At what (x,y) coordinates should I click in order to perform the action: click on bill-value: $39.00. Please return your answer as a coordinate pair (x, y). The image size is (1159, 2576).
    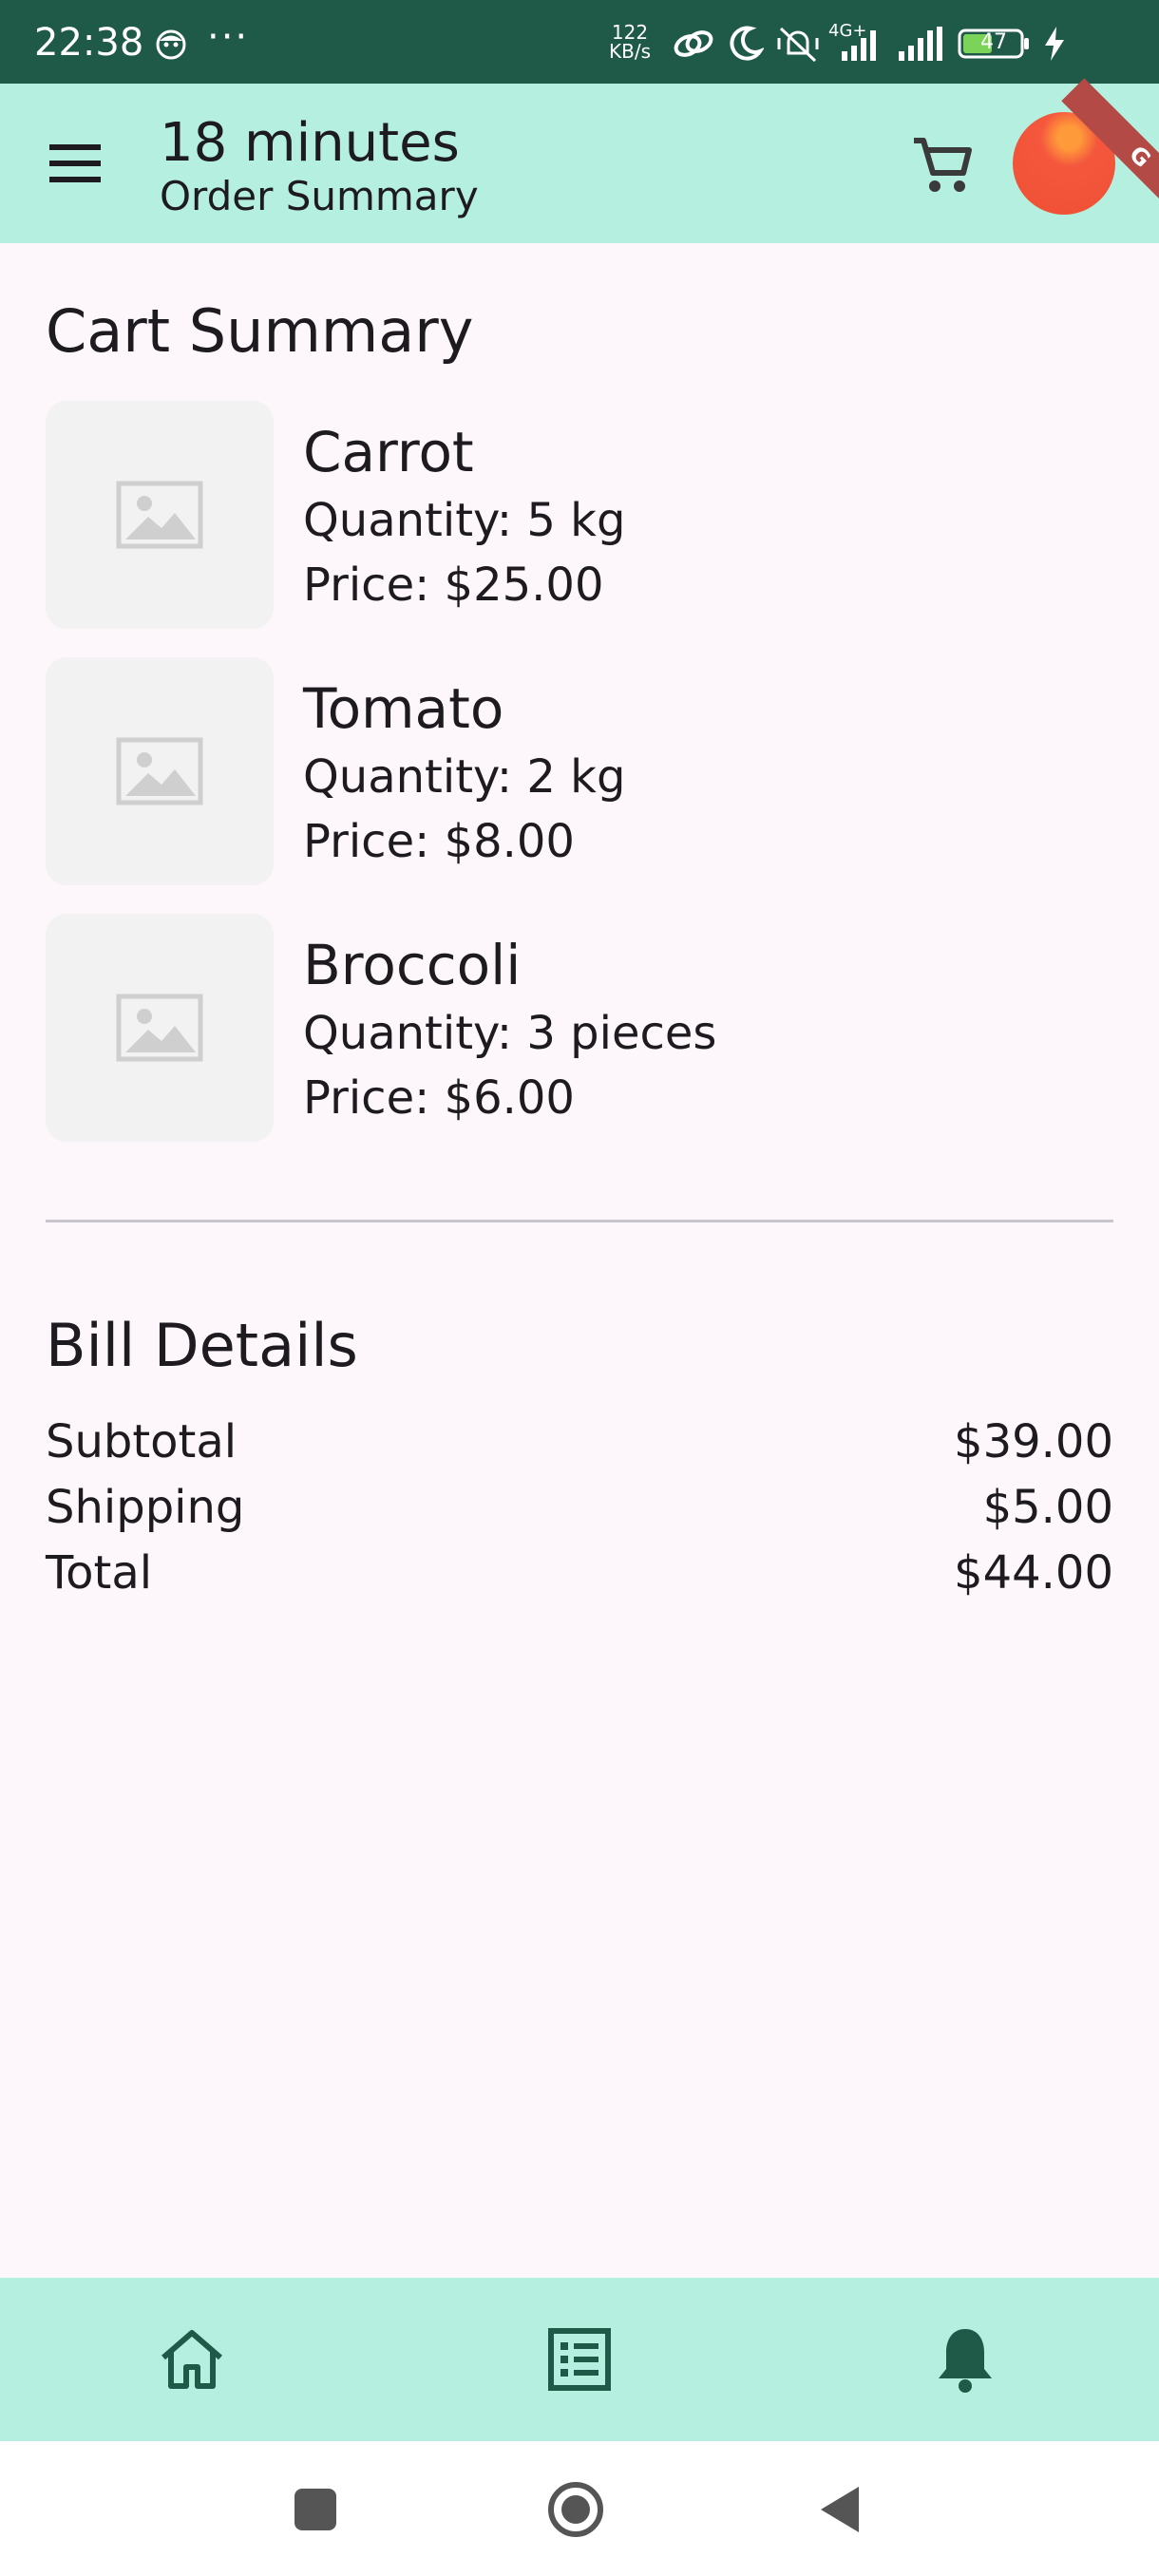
    Looking at the image, I should click on (1033, 1441).